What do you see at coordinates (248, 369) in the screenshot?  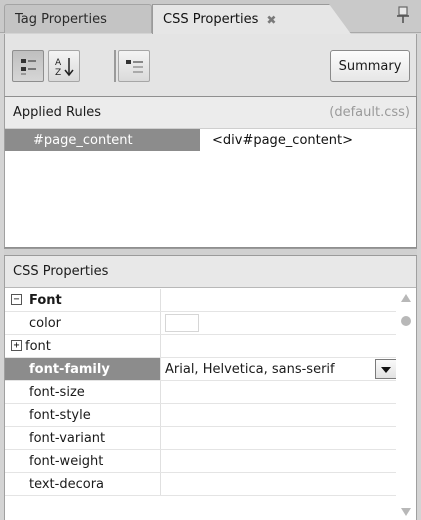 I see `property-value-input: Arial, Helvetica, sans-serif` at bounding box center [248, 369].